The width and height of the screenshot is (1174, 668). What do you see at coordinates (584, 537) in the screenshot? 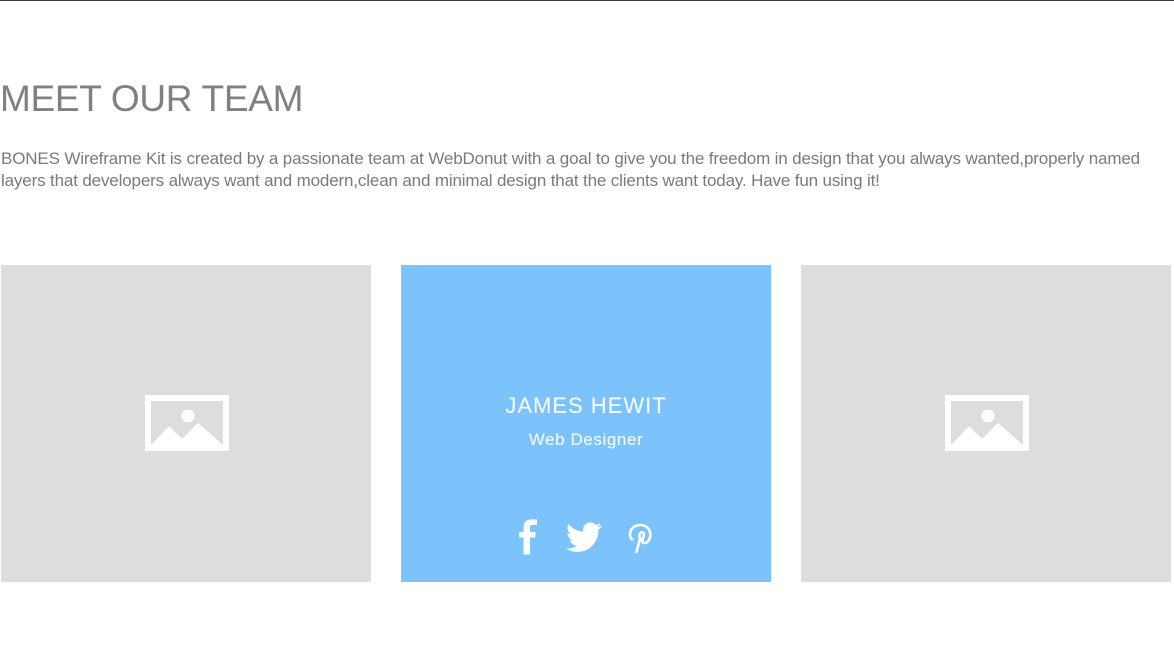
I see `twitter-icon` at bounding box center [584, 537].